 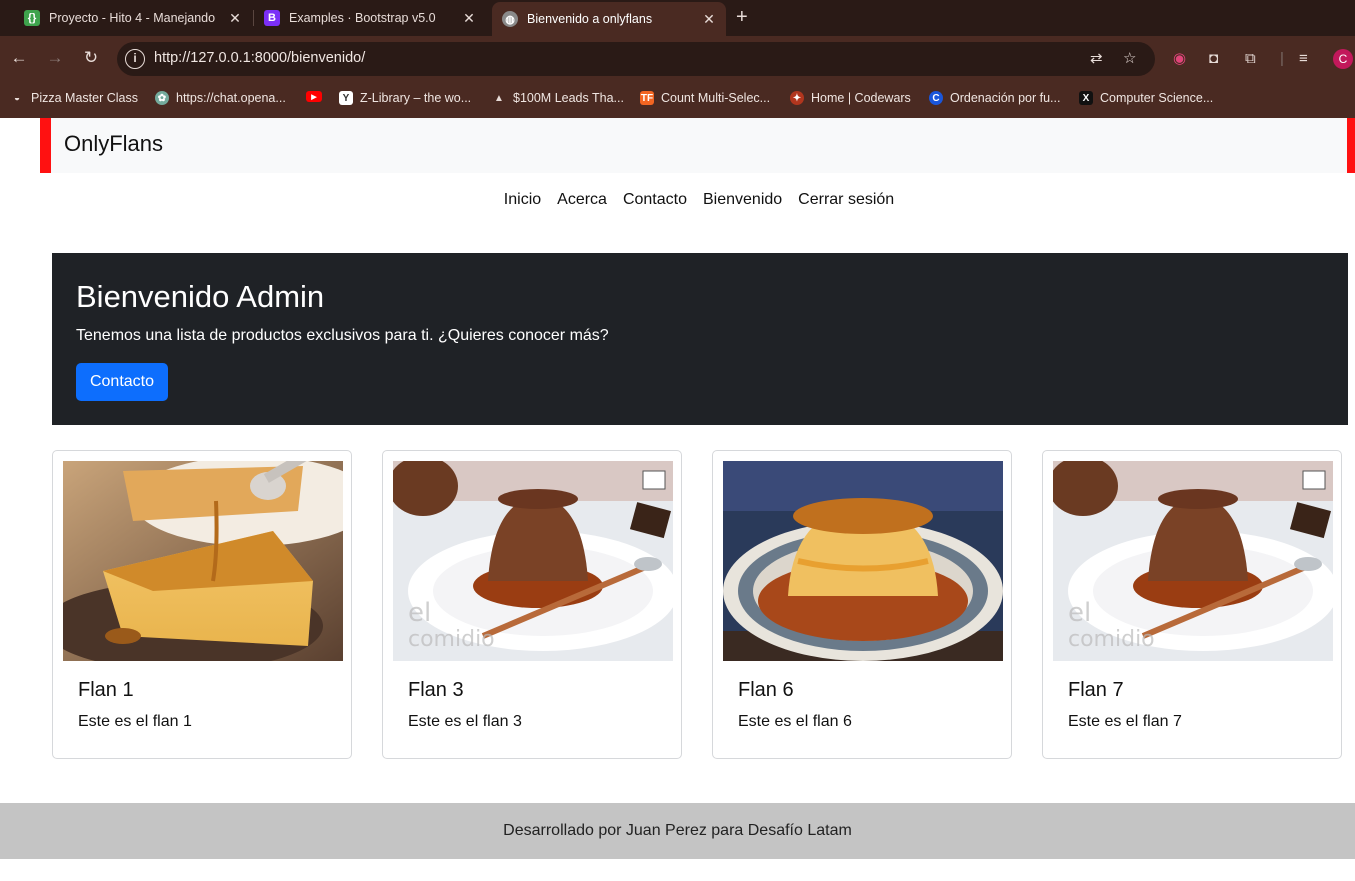 I want to click on card-text: Este es el flan 7, so click(x=1125, y=721).